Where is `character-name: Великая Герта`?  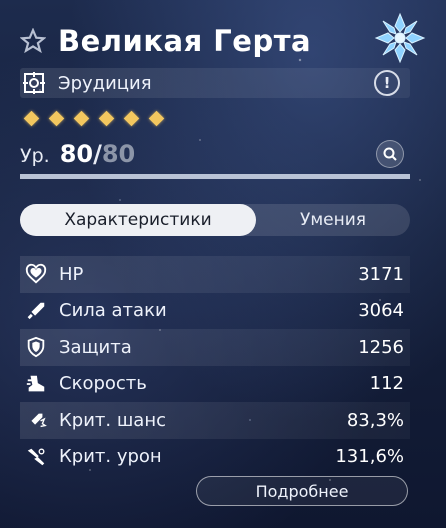 character-name: Великая Герта is located at coordinates (185, 41).